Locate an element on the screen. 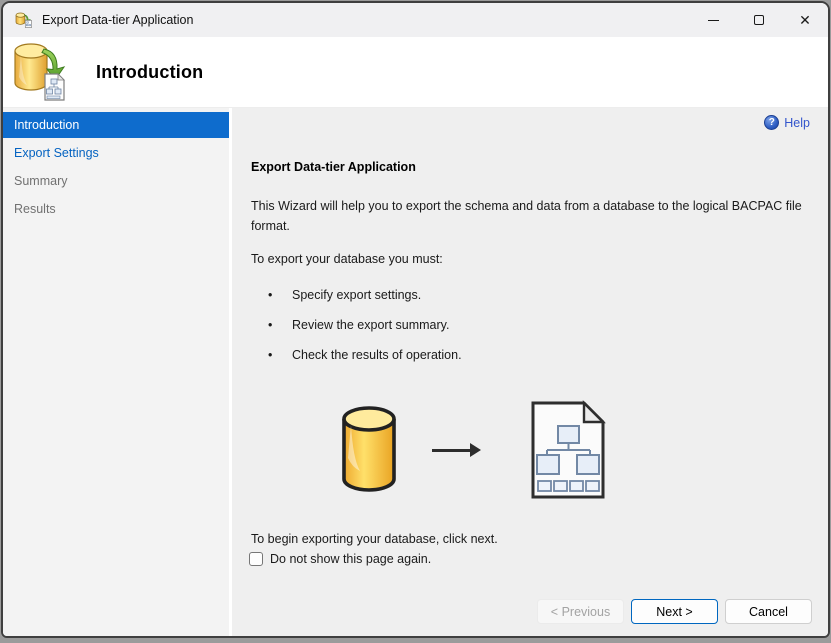 The image size is (831, 643). sidebar-item-label: Results is located at coordinates (35, 209).